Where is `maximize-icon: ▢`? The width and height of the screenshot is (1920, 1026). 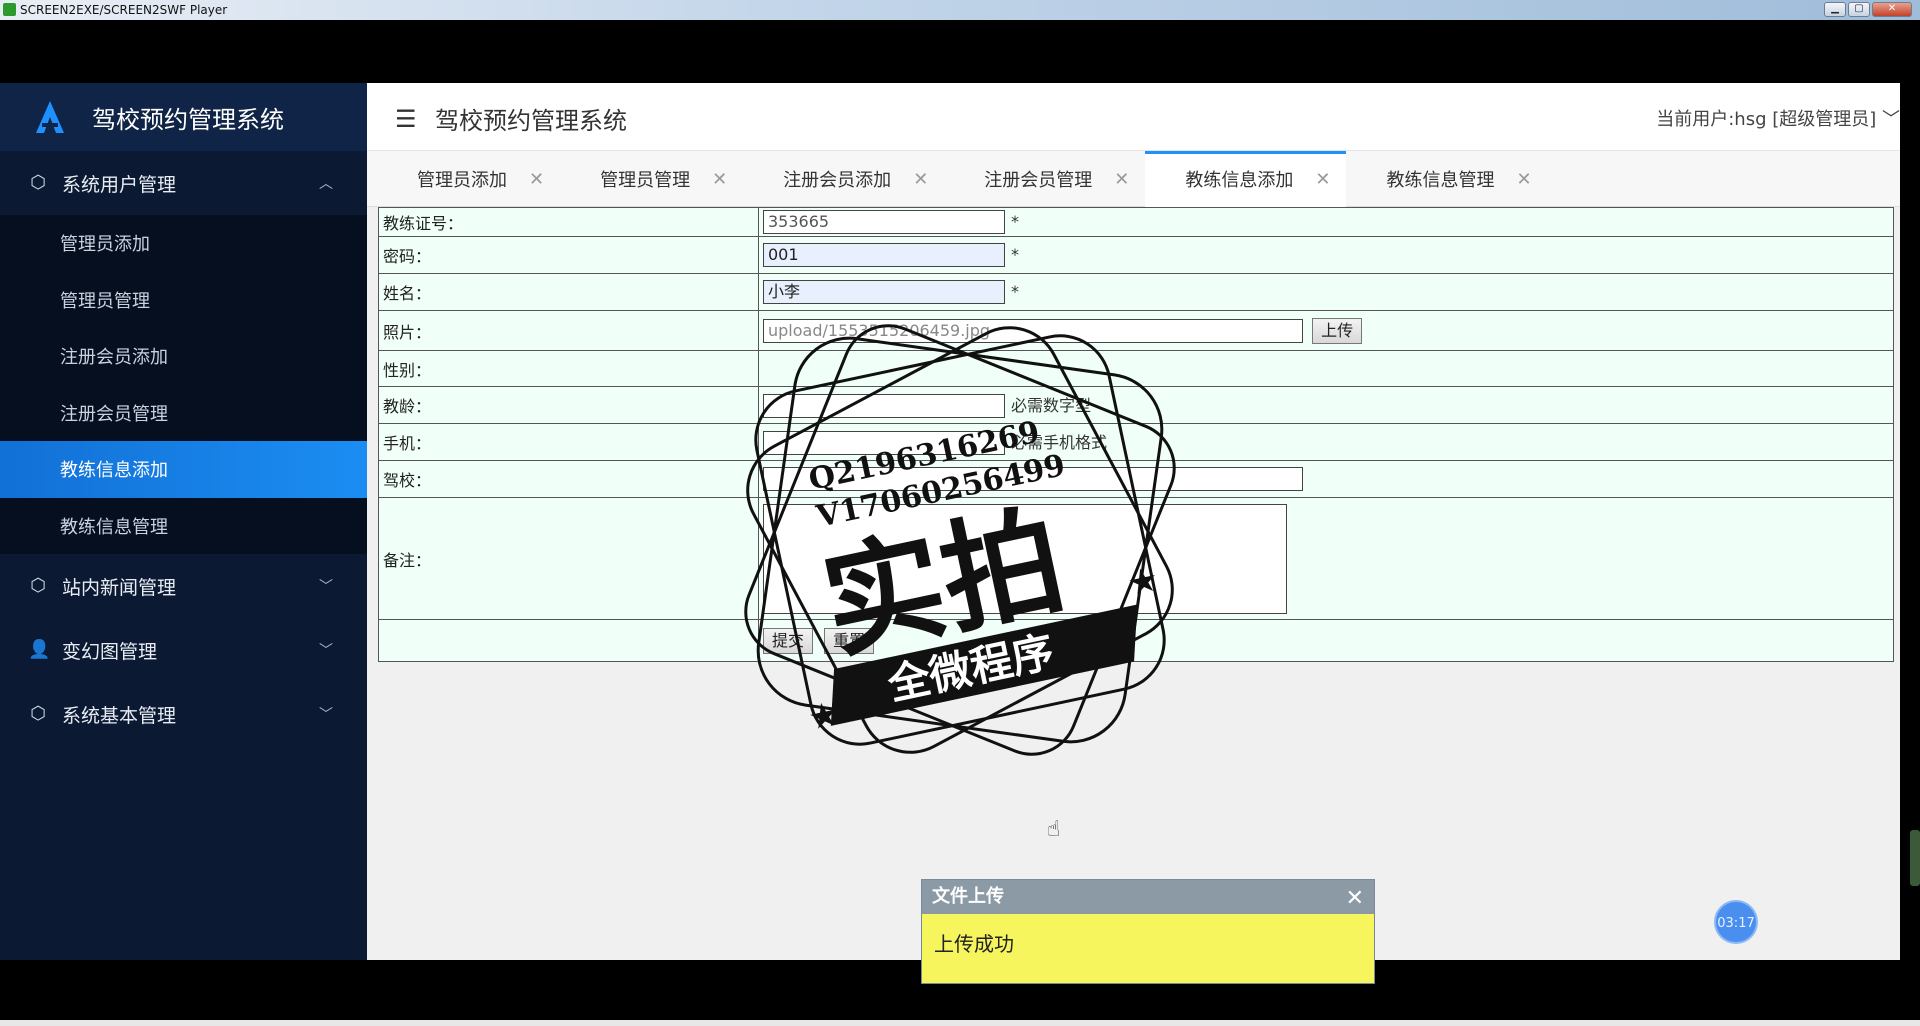 maximize-icon: ▢ is located at coordinates (1859, 9).